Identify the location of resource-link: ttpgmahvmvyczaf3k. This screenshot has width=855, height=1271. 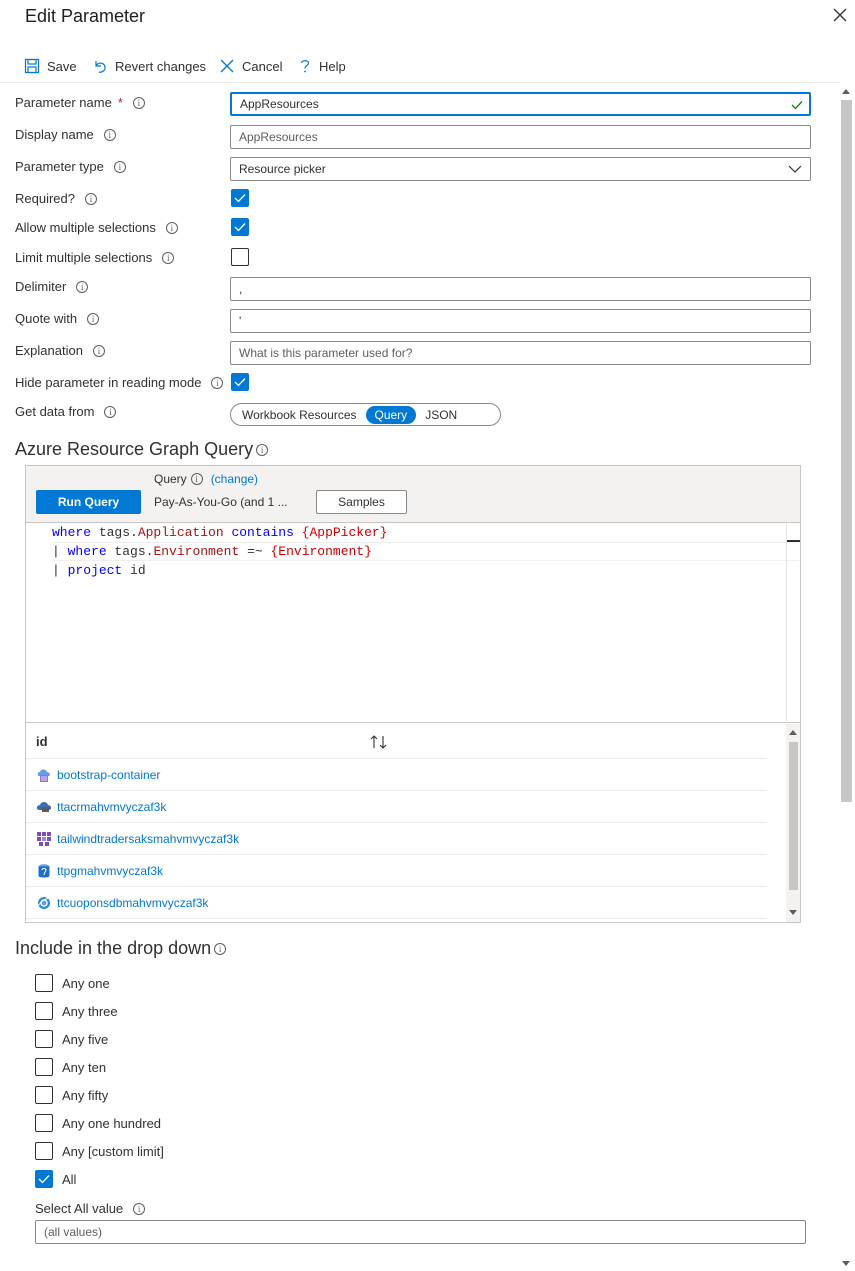
(110, 871).